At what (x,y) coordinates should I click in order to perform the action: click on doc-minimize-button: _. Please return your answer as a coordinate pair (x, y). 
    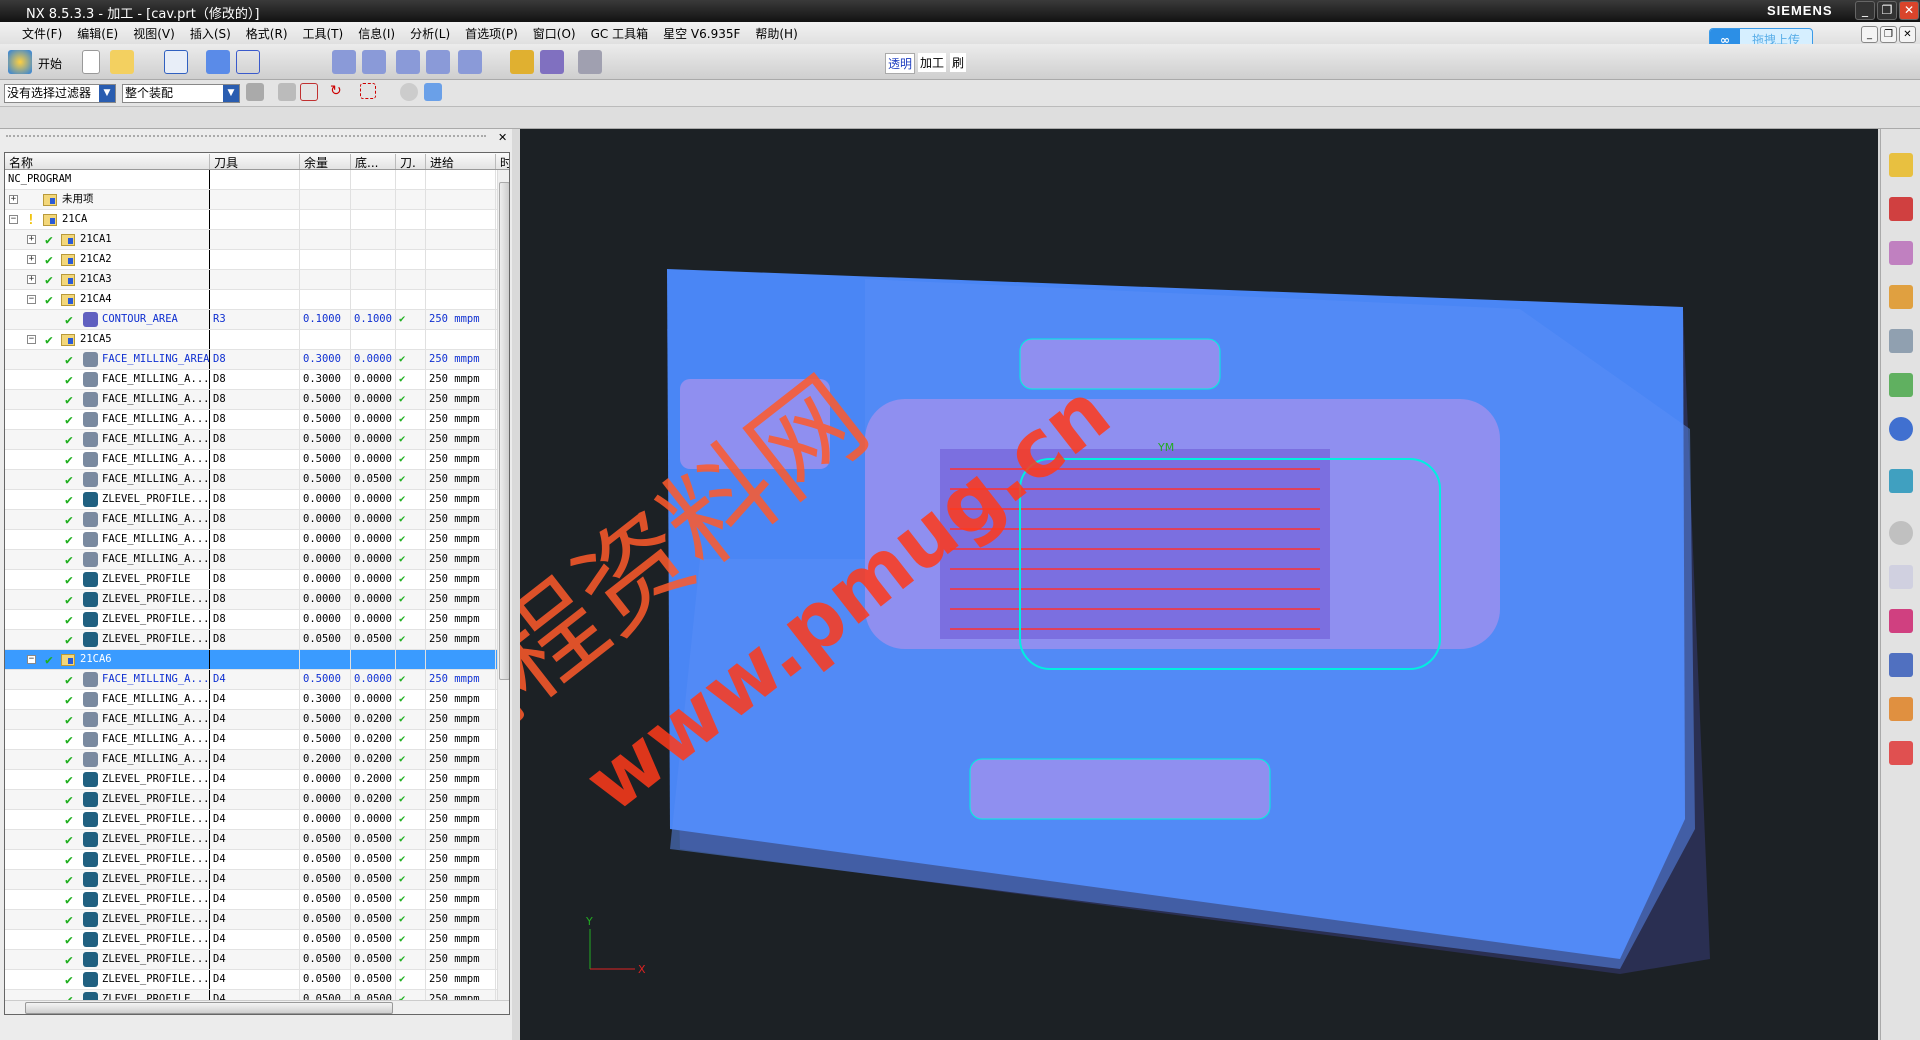
    Looking at the image, I should click on (1869, 34).